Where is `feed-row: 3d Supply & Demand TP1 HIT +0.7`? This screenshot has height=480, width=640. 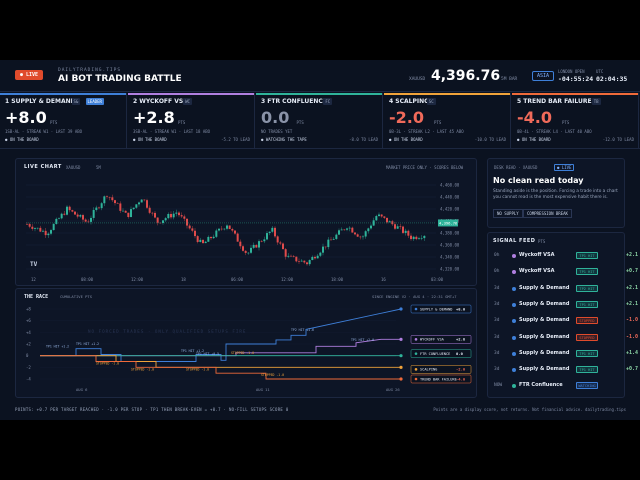 feed-row: 3d Supply & Demand TP1 HIT +0.7 is located at coordinates (566, 370).